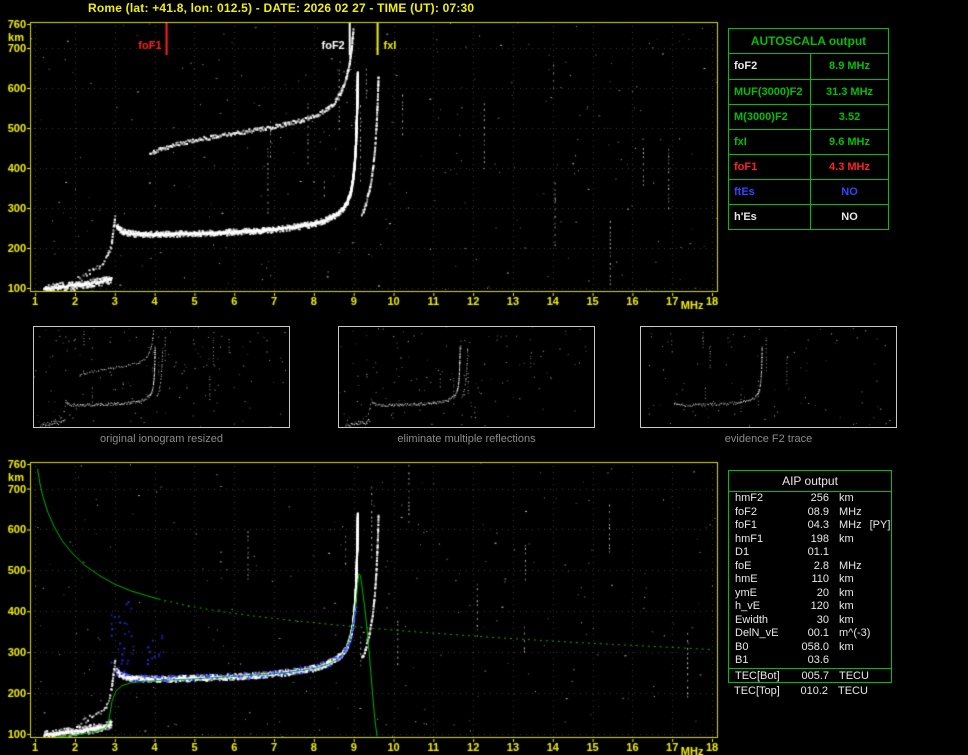  Describe the element at coordinates (814, 691) in the screenshot. I see `aip-value-tec-top: 010.2` at that location.